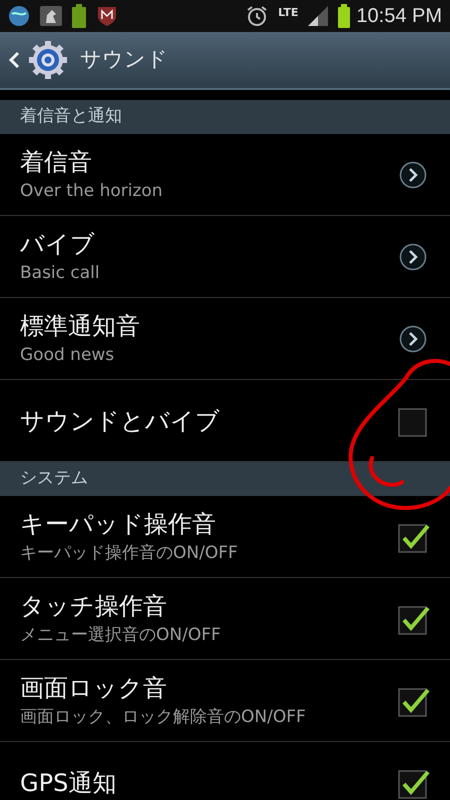 The image size is (450, 800). Describe the element at coordinates (92, 191) in the screenshot. I see `setting-summary: Over the horizon` at that location.